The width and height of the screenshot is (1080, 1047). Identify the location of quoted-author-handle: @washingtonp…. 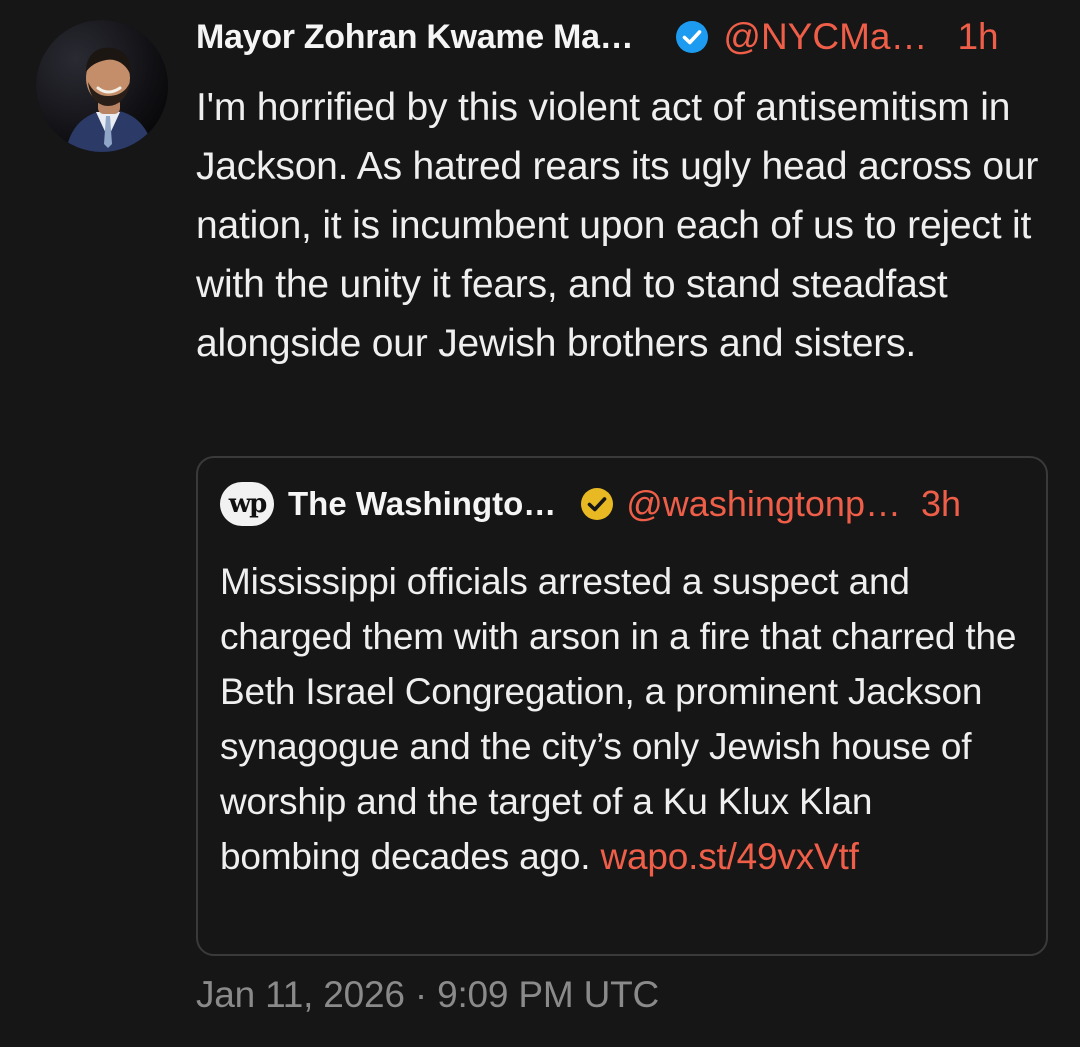
(763, 504).